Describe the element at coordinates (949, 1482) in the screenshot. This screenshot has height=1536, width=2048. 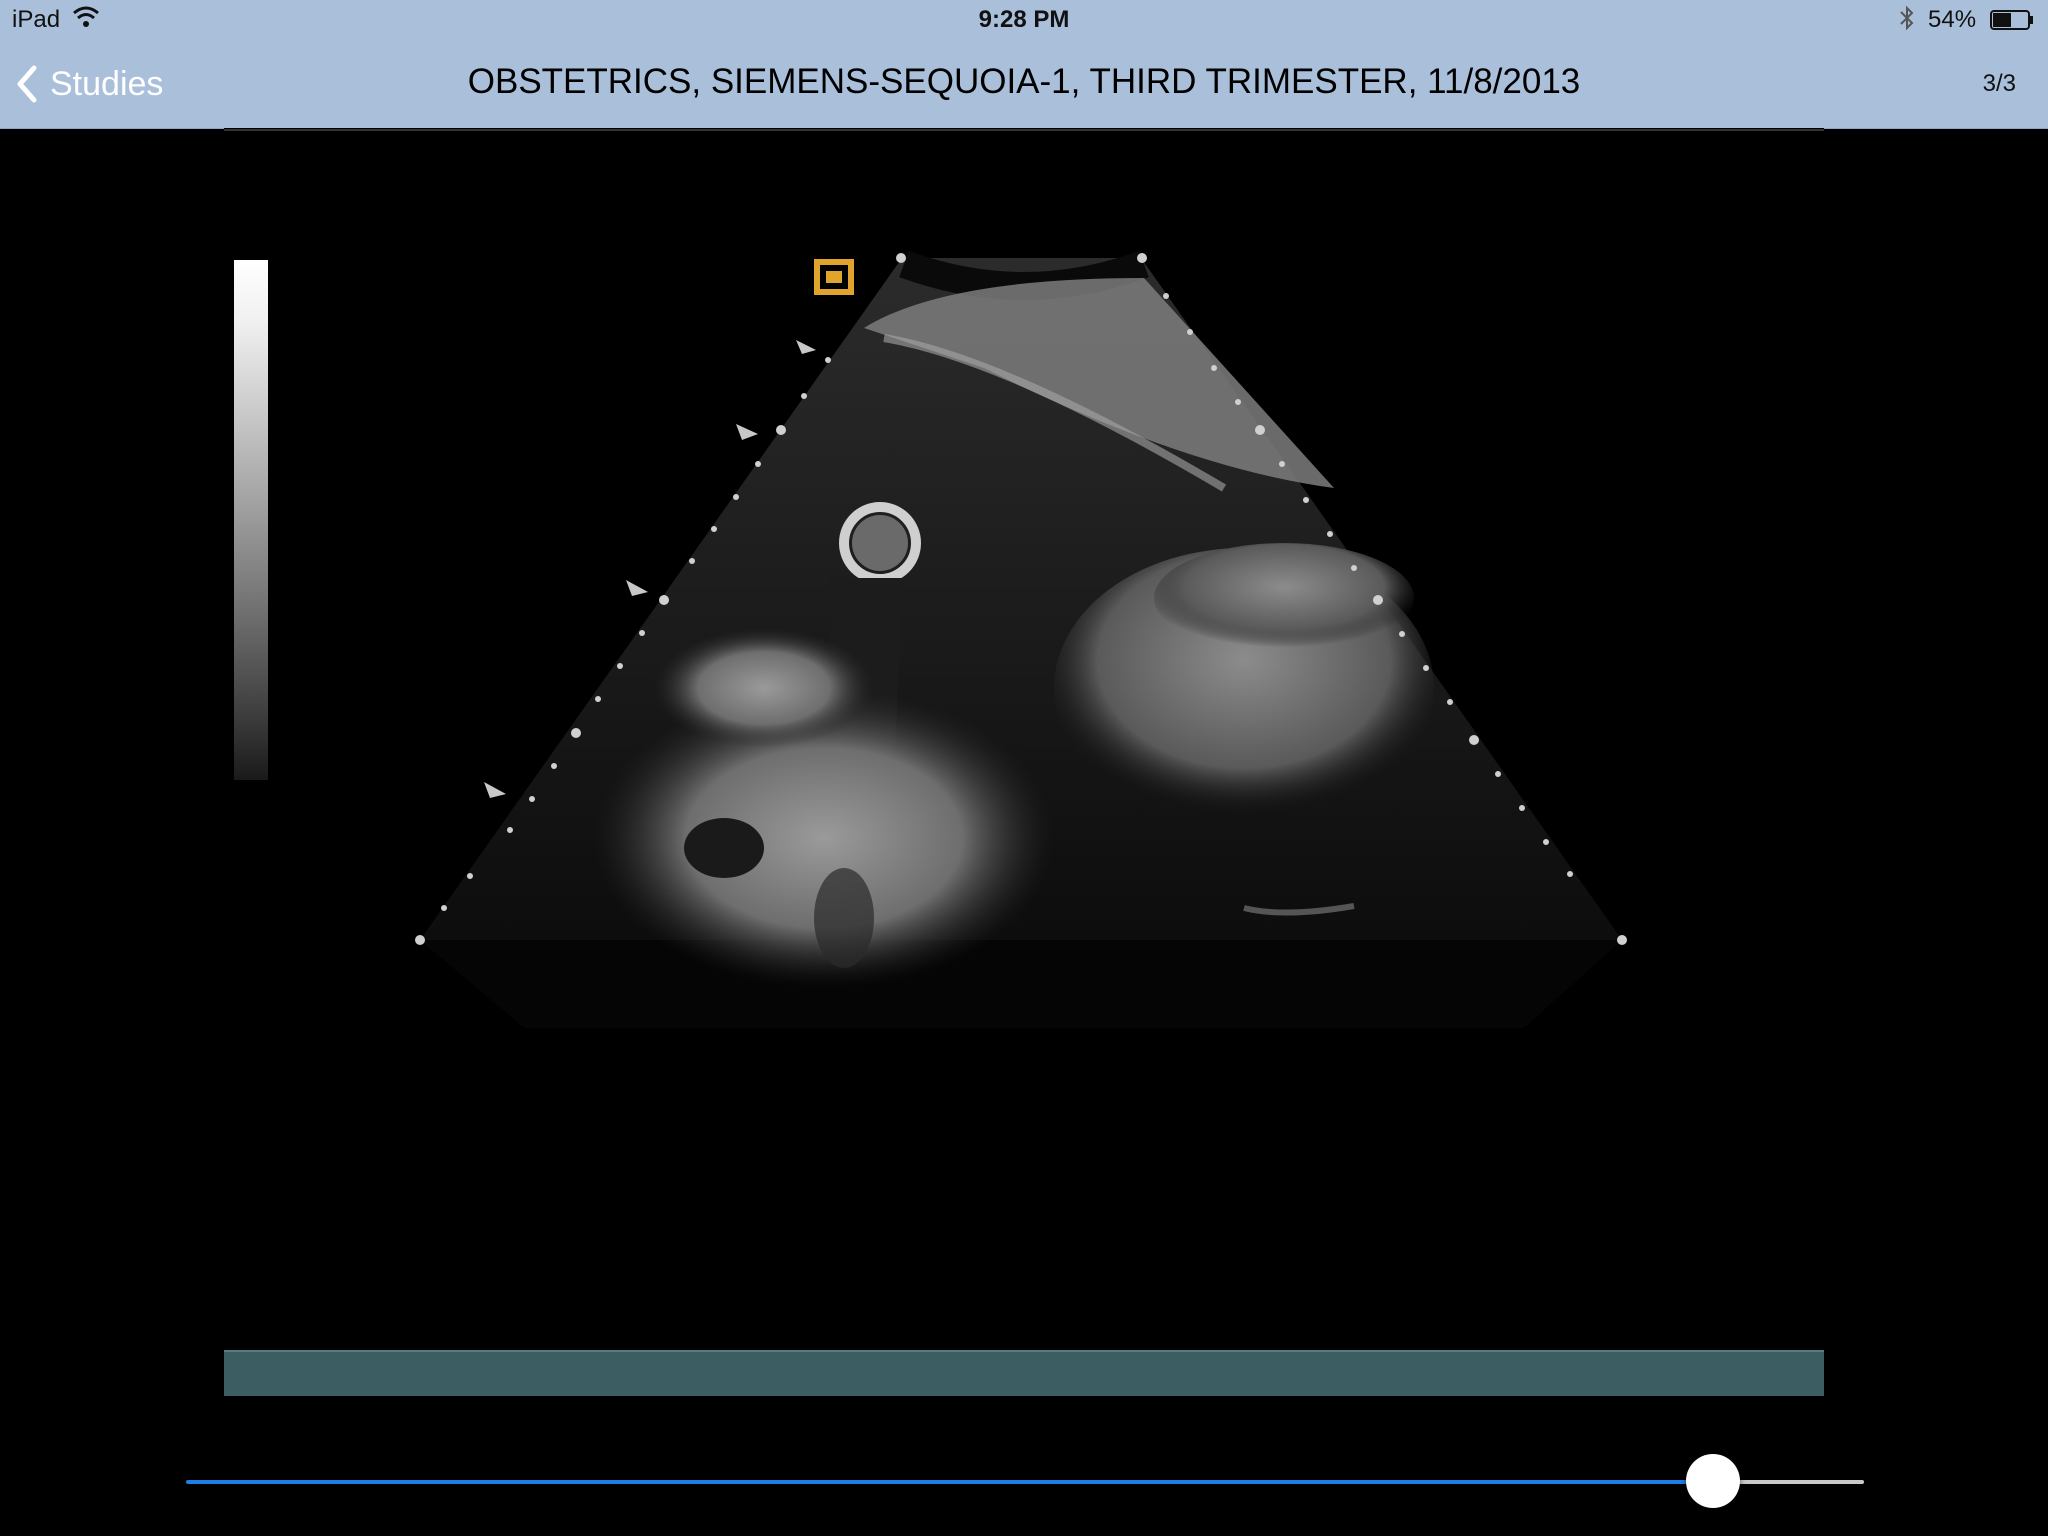
I see `slider-track-filled` at that location.